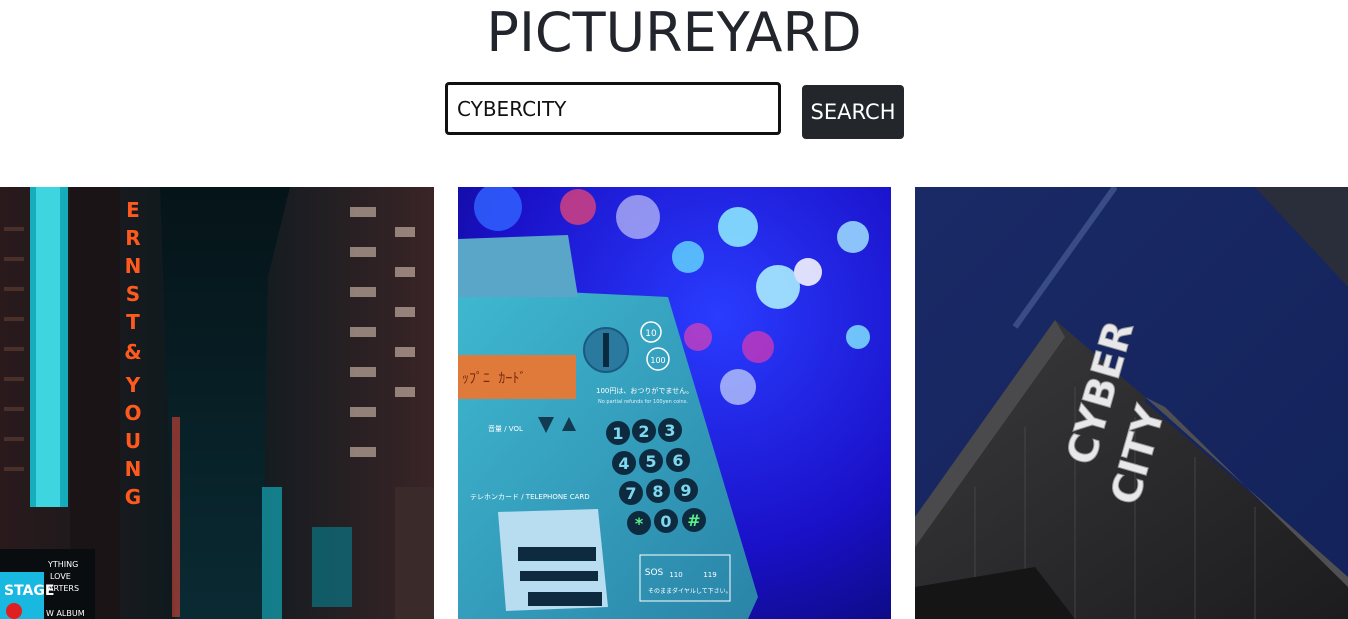  Describe the element at coordinates (630, 493) in the screenshot. I see `keypad-key: 7` at that location.